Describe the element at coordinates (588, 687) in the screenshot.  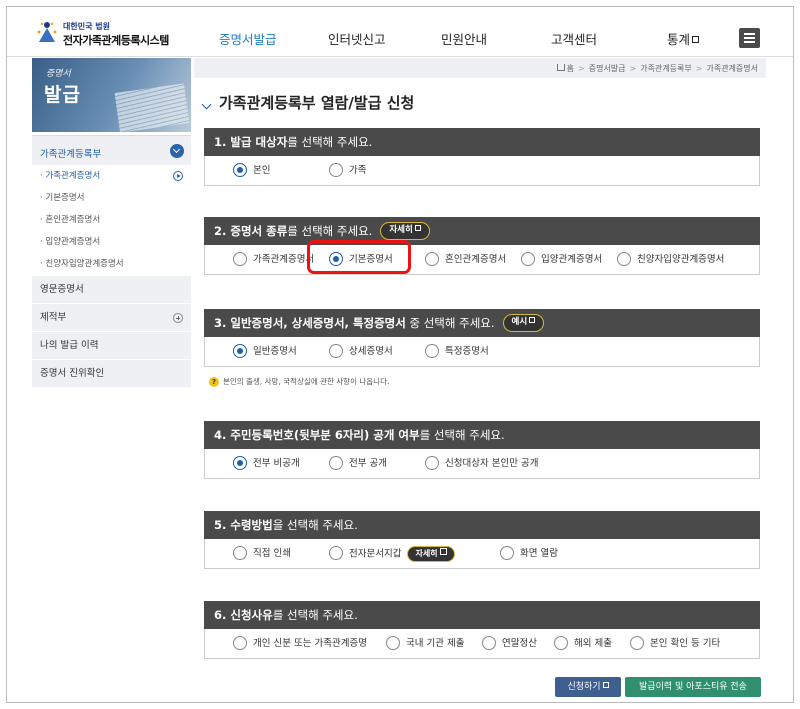
I see `apply-button: 신청하기` at that location.